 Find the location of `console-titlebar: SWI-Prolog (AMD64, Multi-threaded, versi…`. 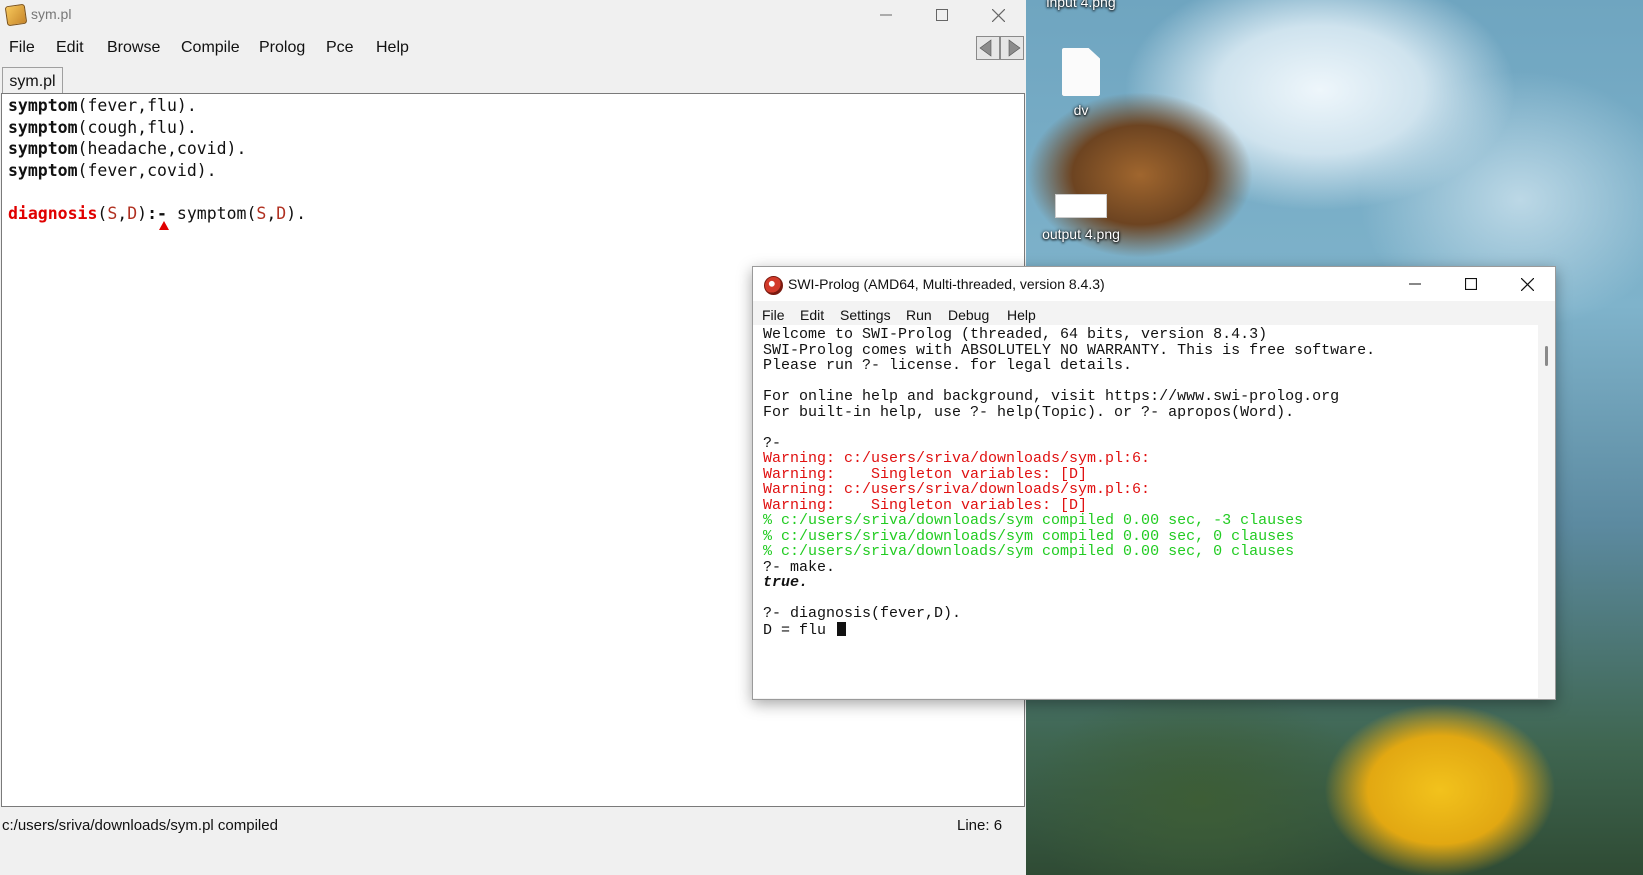

console-titlebar: SWI-Prolog (AMD64, Multi-threaded, versi… is located at coordinates (1154, 284).